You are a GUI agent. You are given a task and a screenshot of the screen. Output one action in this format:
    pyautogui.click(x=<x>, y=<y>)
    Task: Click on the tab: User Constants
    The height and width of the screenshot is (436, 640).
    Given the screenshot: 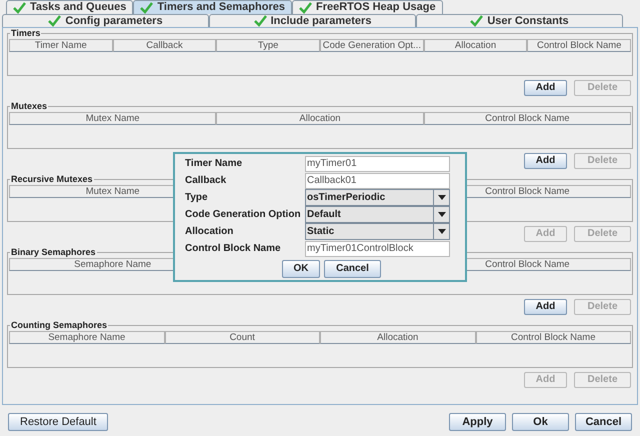 What is the action you would take?
    pyautogui.click(x=519, y=20)
    